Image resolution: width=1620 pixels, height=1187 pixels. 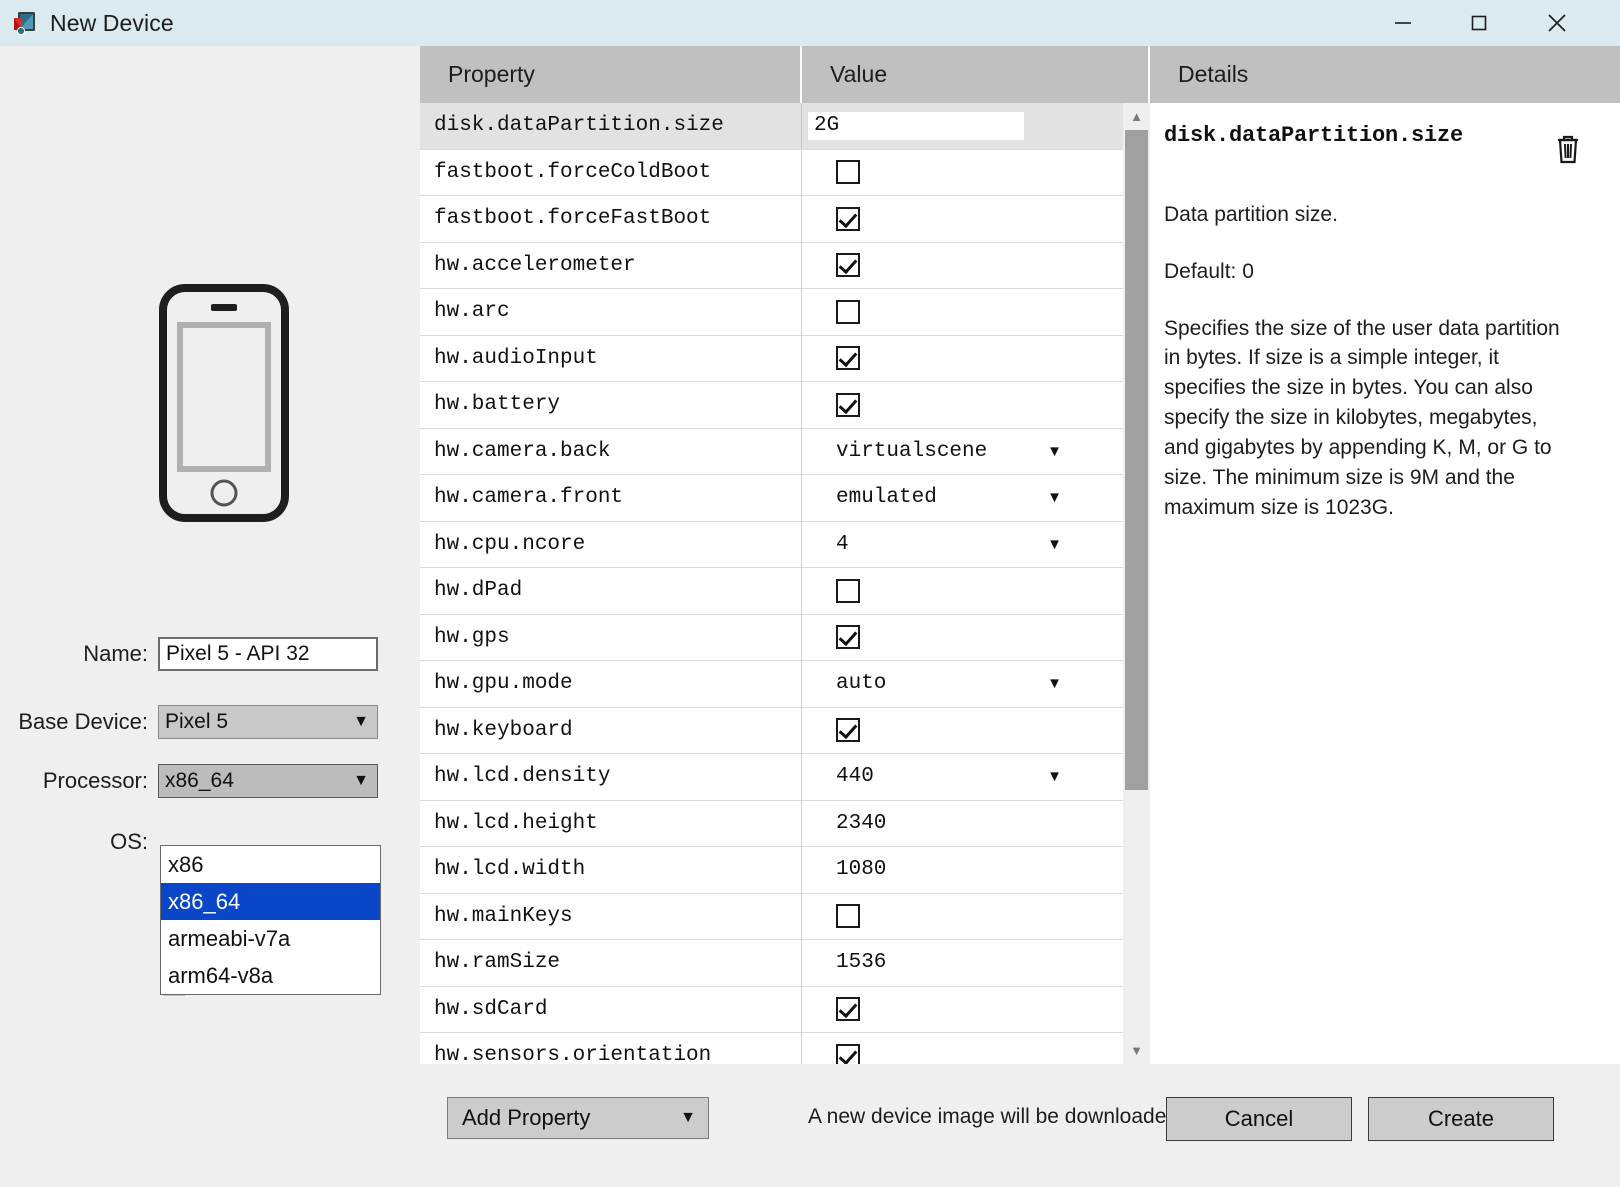 I want to click on table-row: hw.cpu.ncore 4 ▼, so click(x=785, y=544).